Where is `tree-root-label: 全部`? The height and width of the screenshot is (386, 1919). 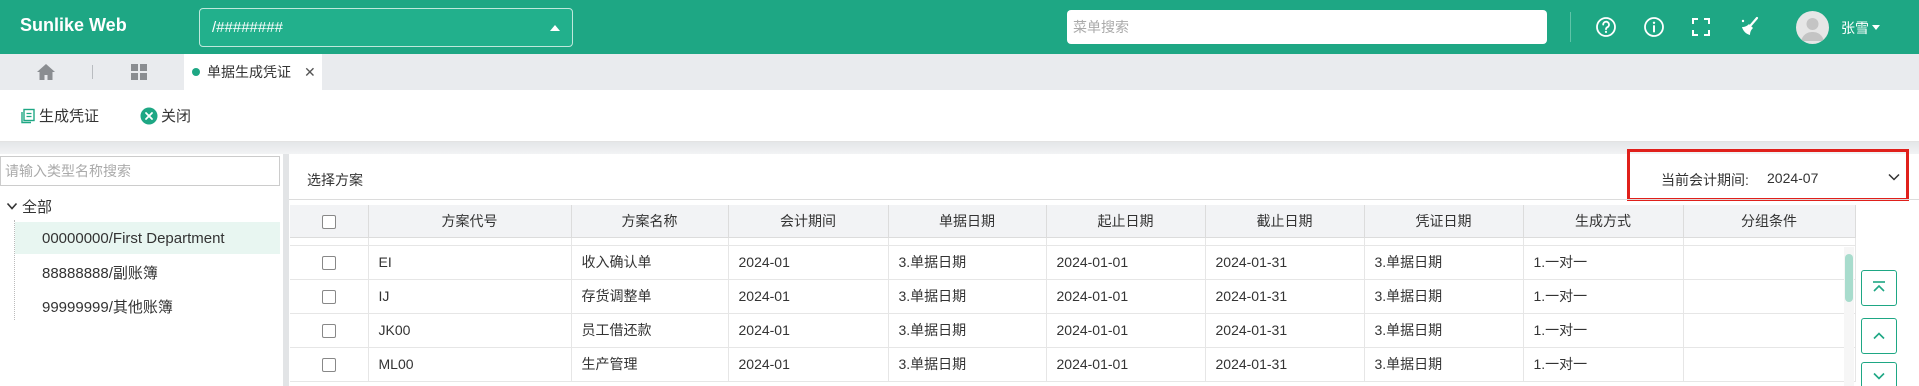
tree-root-label: 全部 is located at coordinates (37, 207).